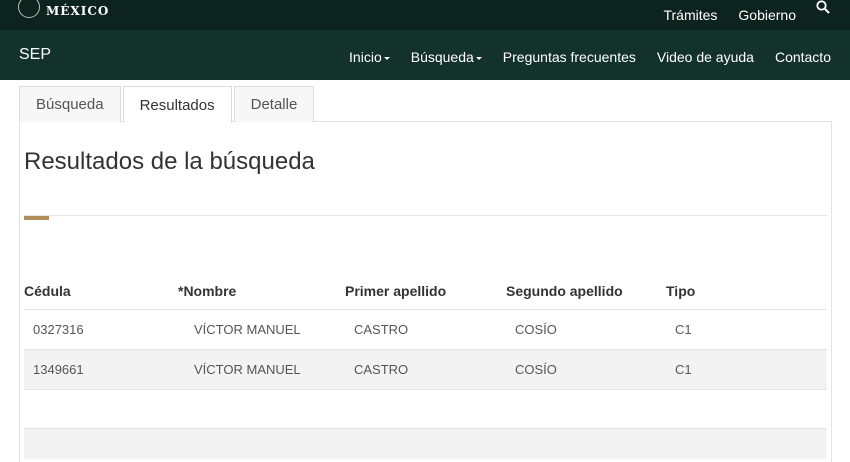 The image size is (850, 462). Describe the element at coordinates (803, 57) in the screenshot. I see `menu-item-contacto: Contacto` at that location.